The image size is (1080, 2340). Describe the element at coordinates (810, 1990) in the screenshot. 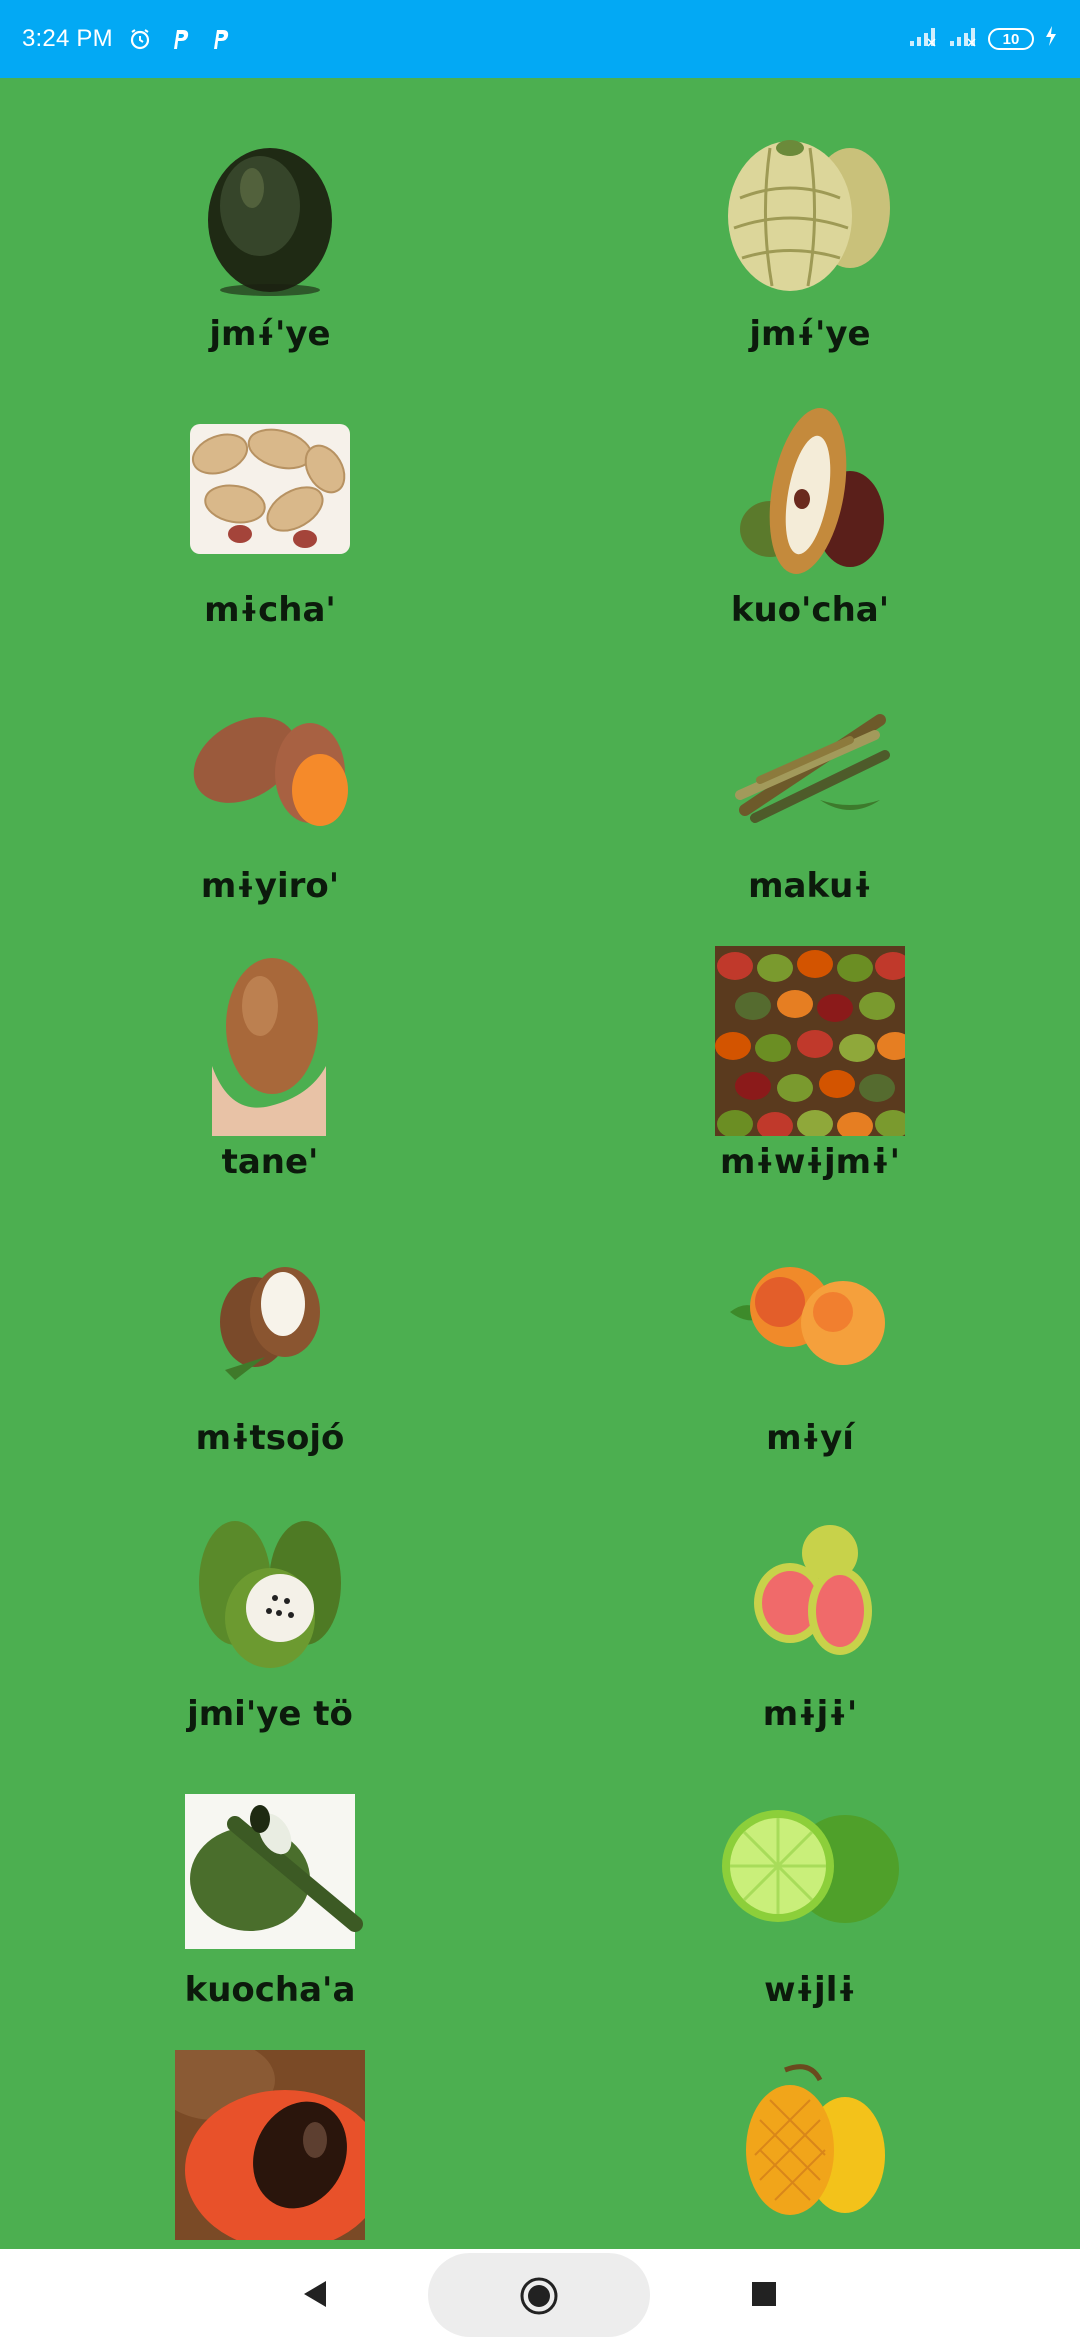

I see `fruit-label: wɨjlɨ` at that location.